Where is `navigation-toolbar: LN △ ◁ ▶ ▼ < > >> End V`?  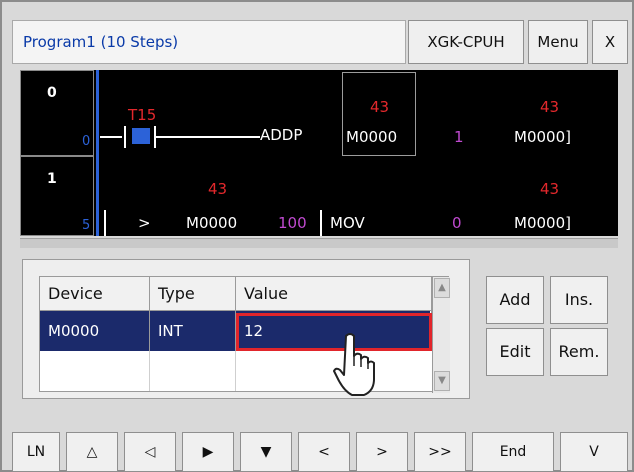
navigation-toolbar: LN △ ◁ ▶ ▼ < > >> End V is located at coordinates (320, 452).